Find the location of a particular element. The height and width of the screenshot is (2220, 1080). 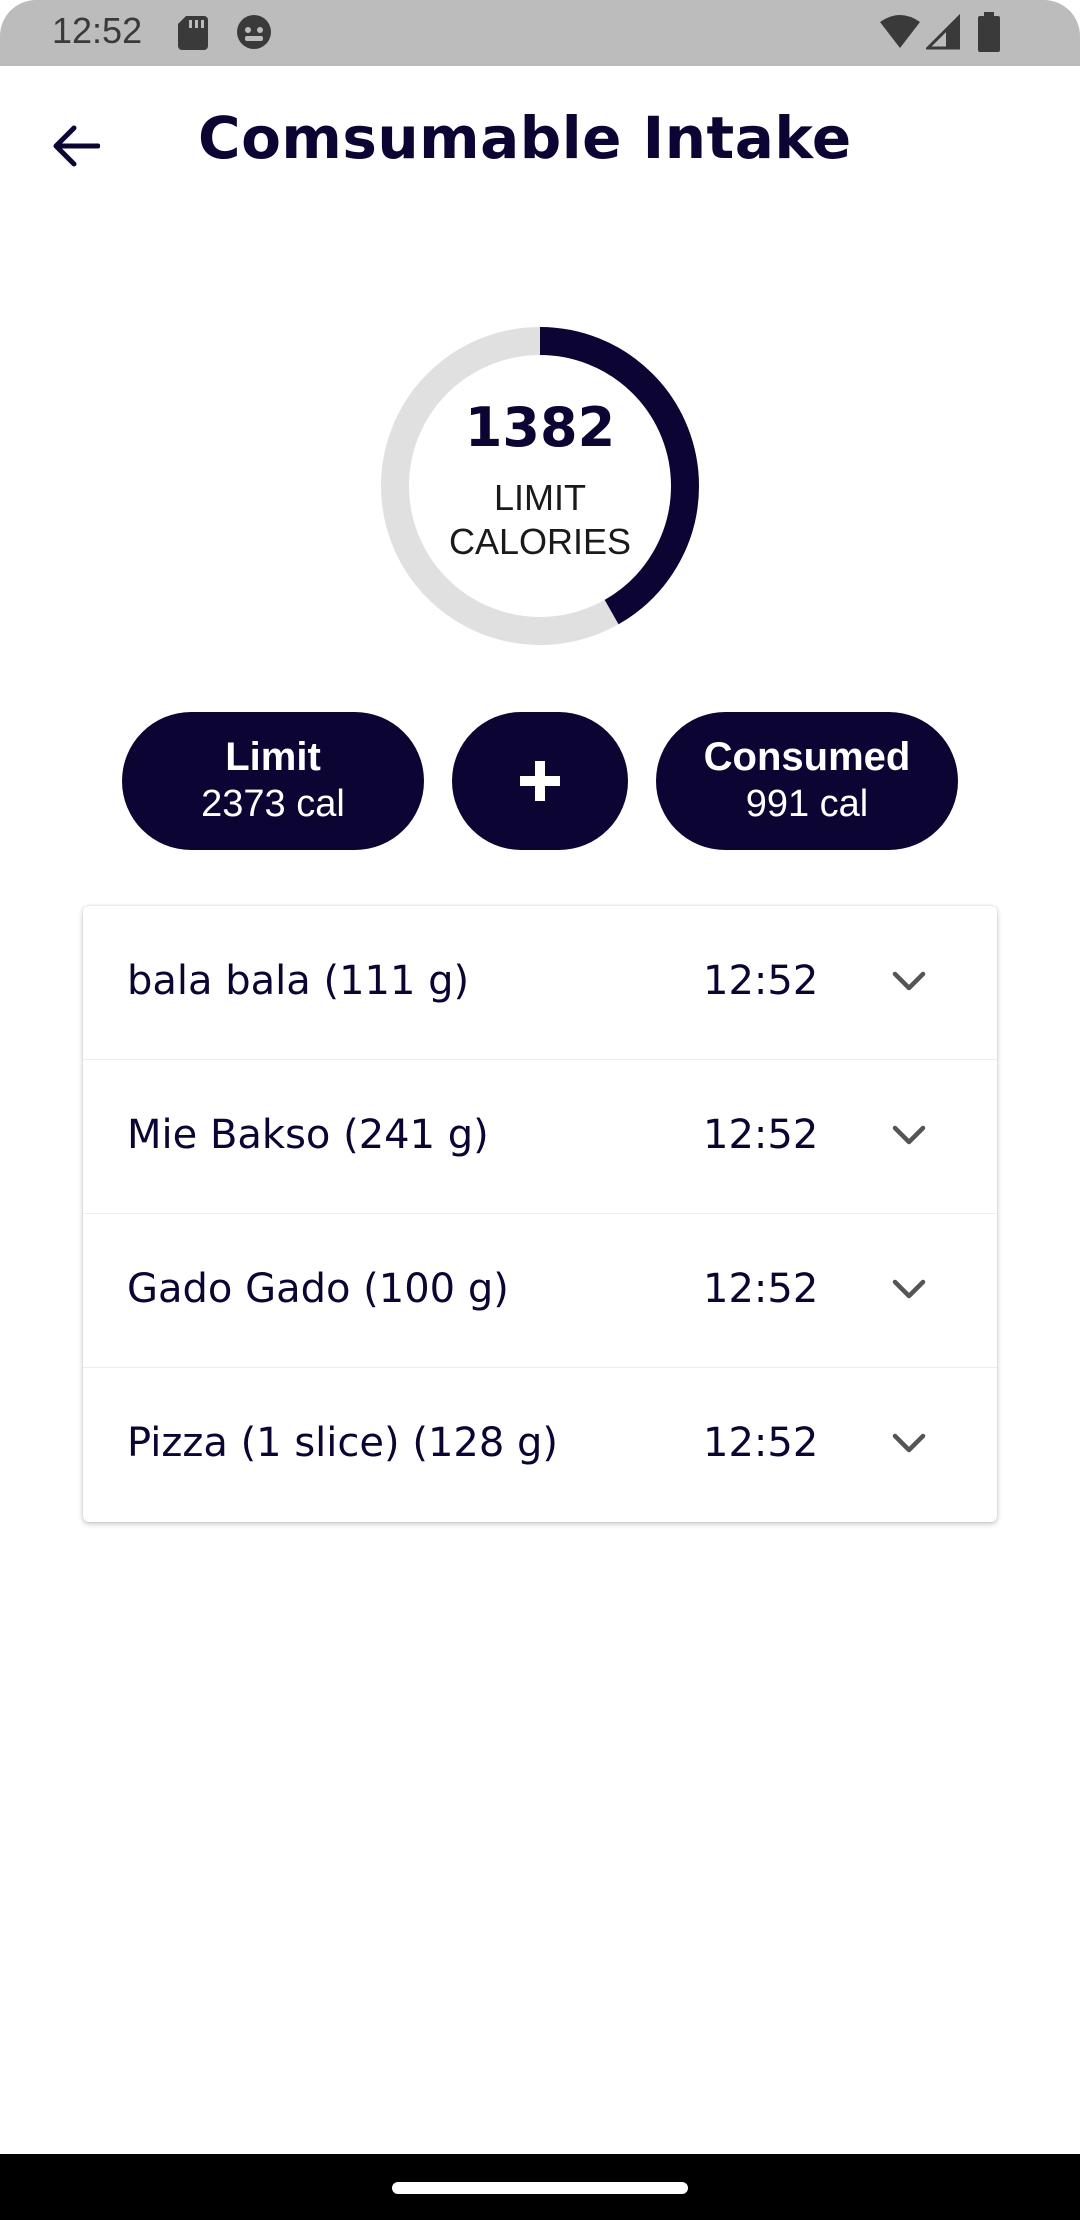

sd-card-icon is located at coordinates (193, 33).